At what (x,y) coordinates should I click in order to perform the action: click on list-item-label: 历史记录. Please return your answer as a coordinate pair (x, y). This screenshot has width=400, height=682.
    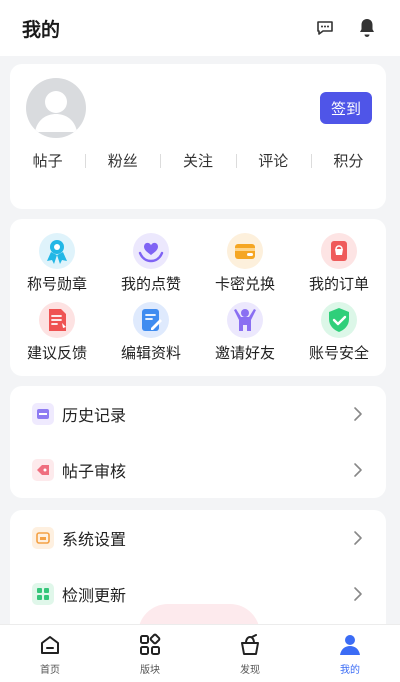
    Looking at the image, I should click on (94, 415).